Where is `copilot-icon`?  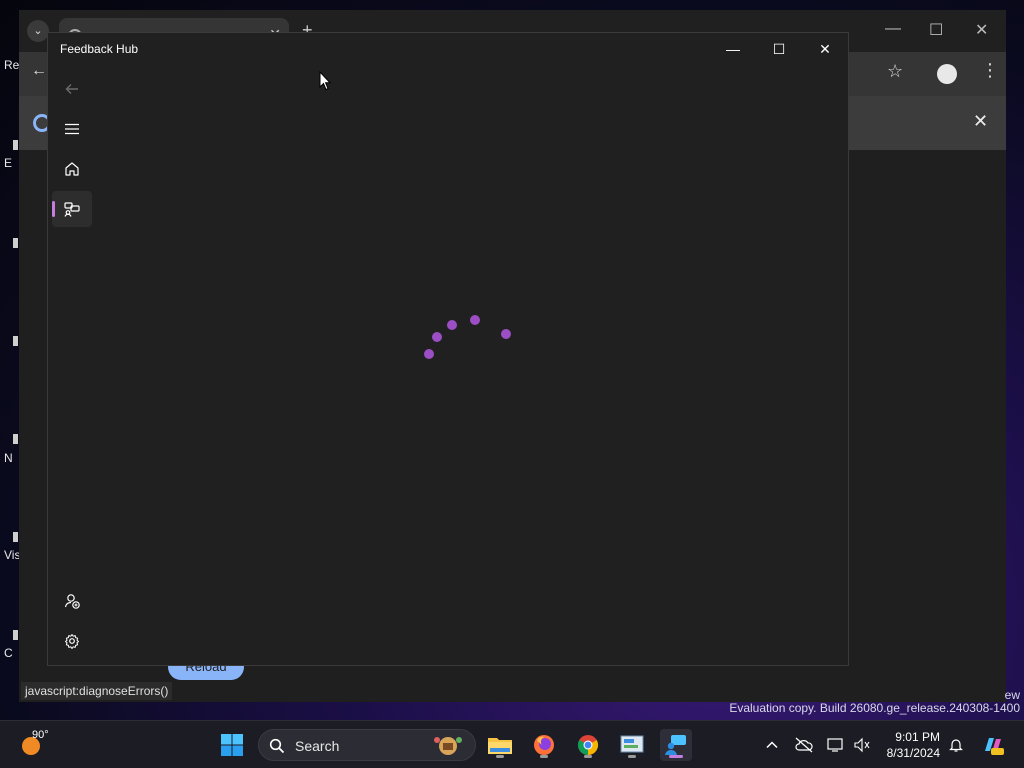
copilot-icon is located at coordinates (994, 746).